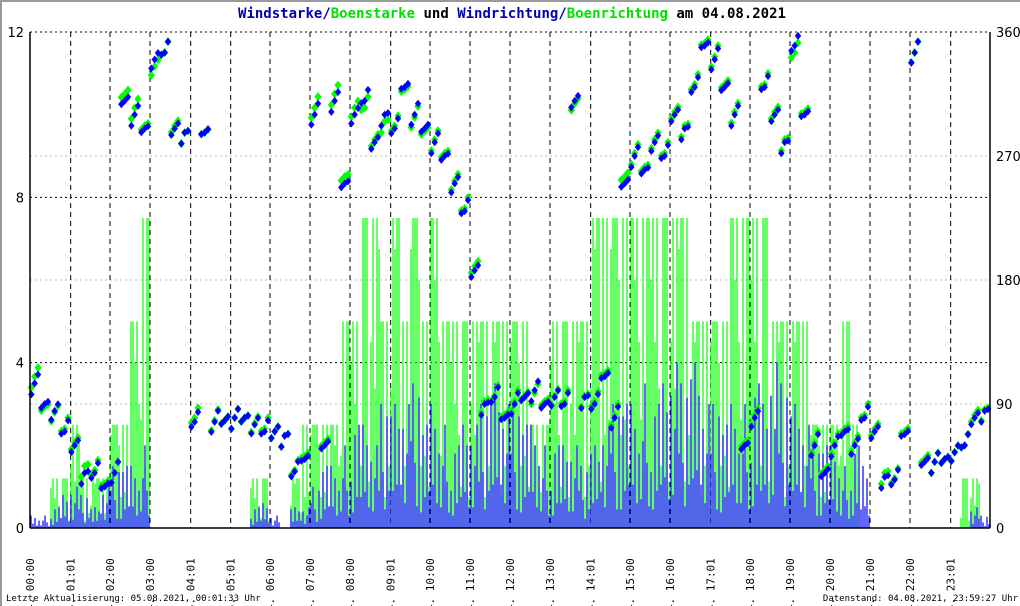 This screenshot has height=606, width=1020. Describe the element at coordinates (1008, 33) in the screenshot. I see `y-right-tick-label: 360` at that location.